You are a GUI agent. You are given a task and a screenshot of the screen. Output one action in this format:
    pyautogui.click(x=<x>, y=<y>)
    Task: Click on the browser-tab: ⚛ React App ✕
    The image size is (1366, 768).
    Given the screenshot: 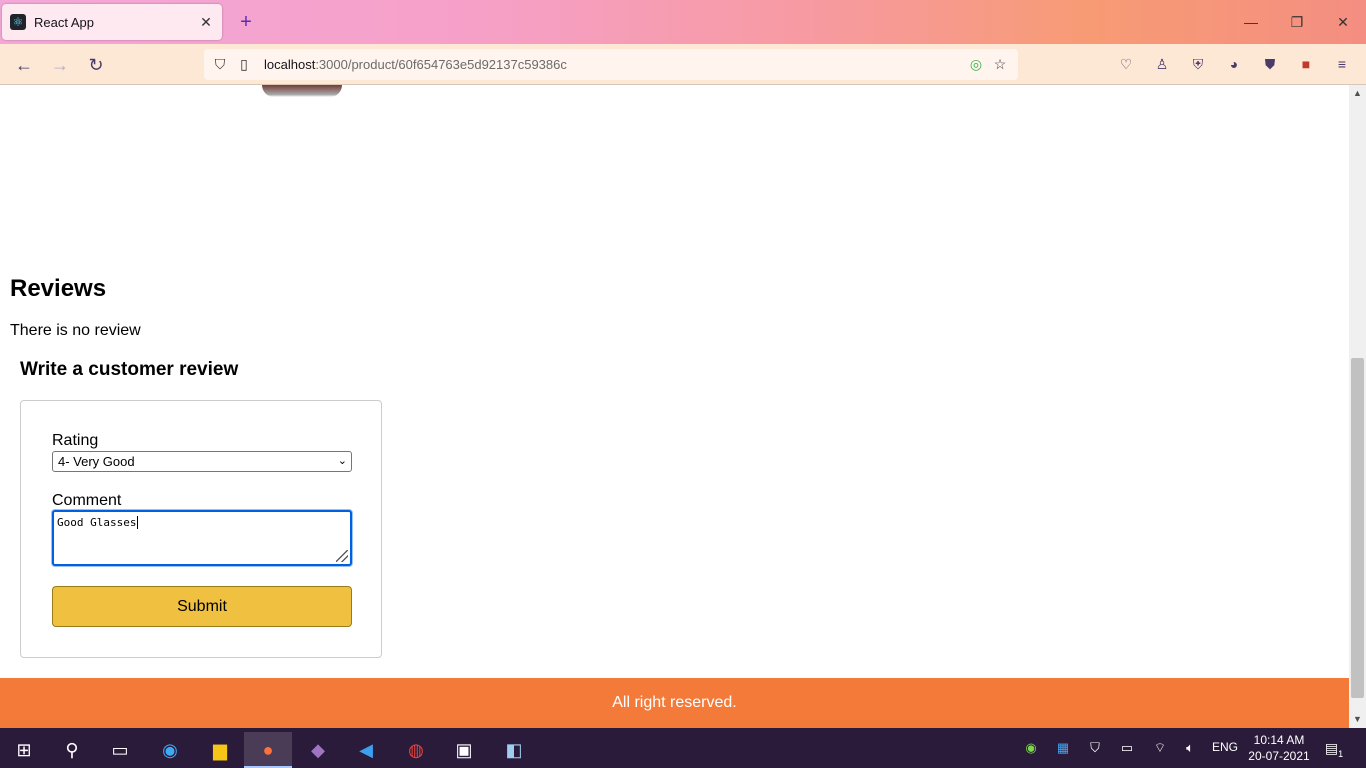 What is the action you would take?
    pyautogui.click(x=112, y=22)
    